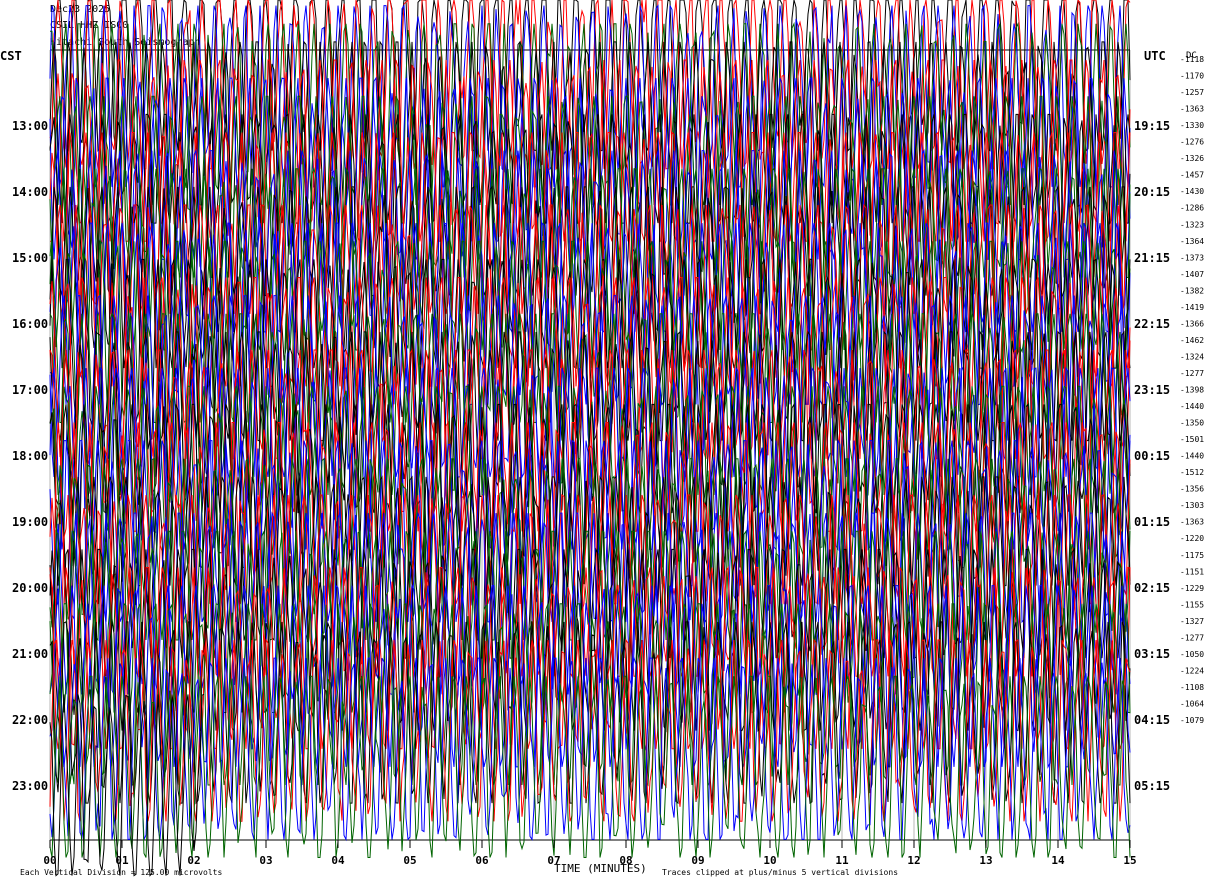 This screenshot has height=886, width=1210. I want to click on dc-offset-label: -1175, so click(1192, 555).